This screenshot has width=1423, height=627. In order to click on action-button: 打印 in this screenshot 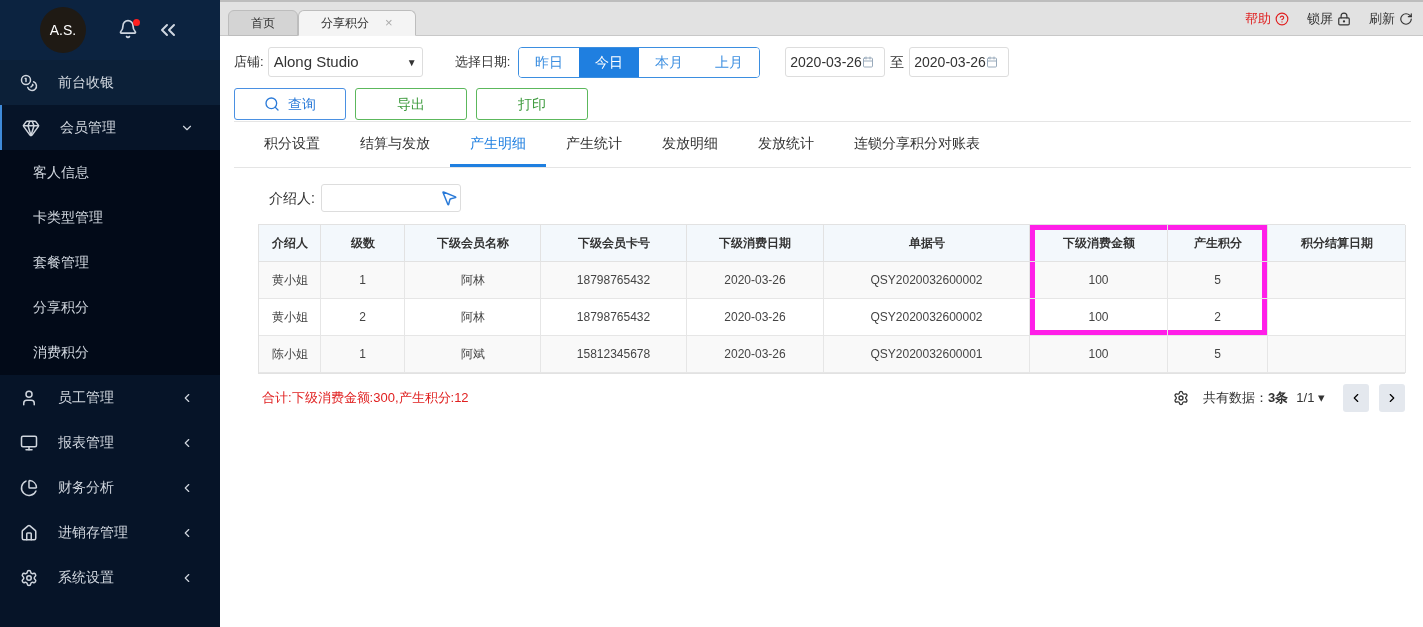, I will do `click(532, 104)`.